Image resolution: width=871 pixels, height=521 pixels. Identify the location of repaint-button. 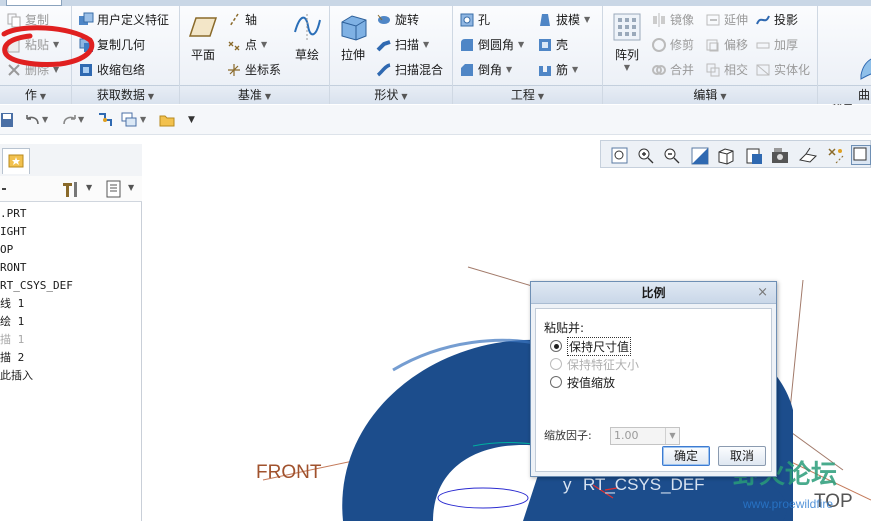
(699, 155).